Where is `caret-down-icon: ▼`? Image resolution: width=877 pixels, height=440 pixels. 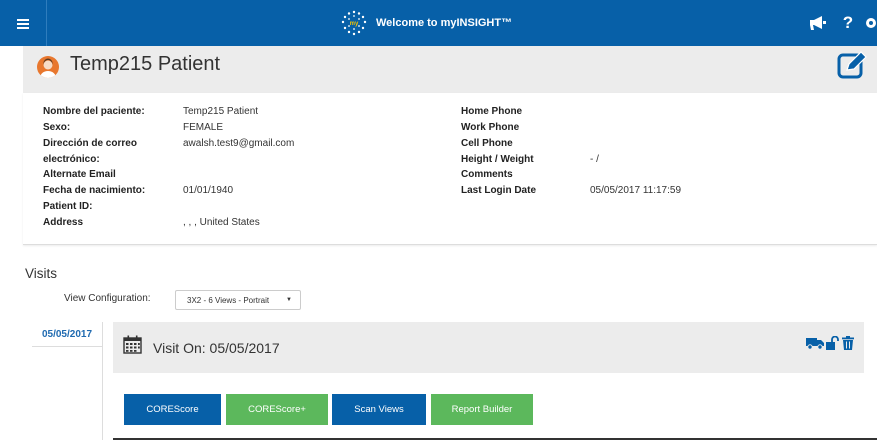 caret-down-icon: ▼ is located at coordinates (289, 300).